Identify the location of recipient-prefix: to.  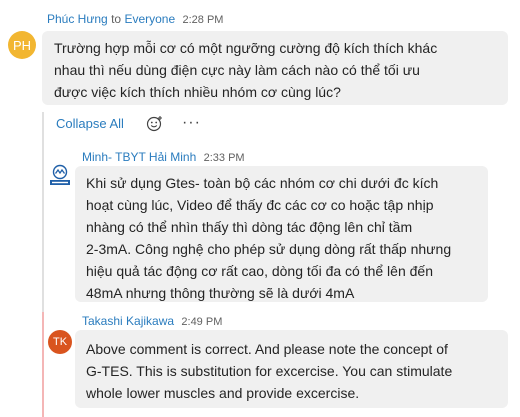
(116, 19).